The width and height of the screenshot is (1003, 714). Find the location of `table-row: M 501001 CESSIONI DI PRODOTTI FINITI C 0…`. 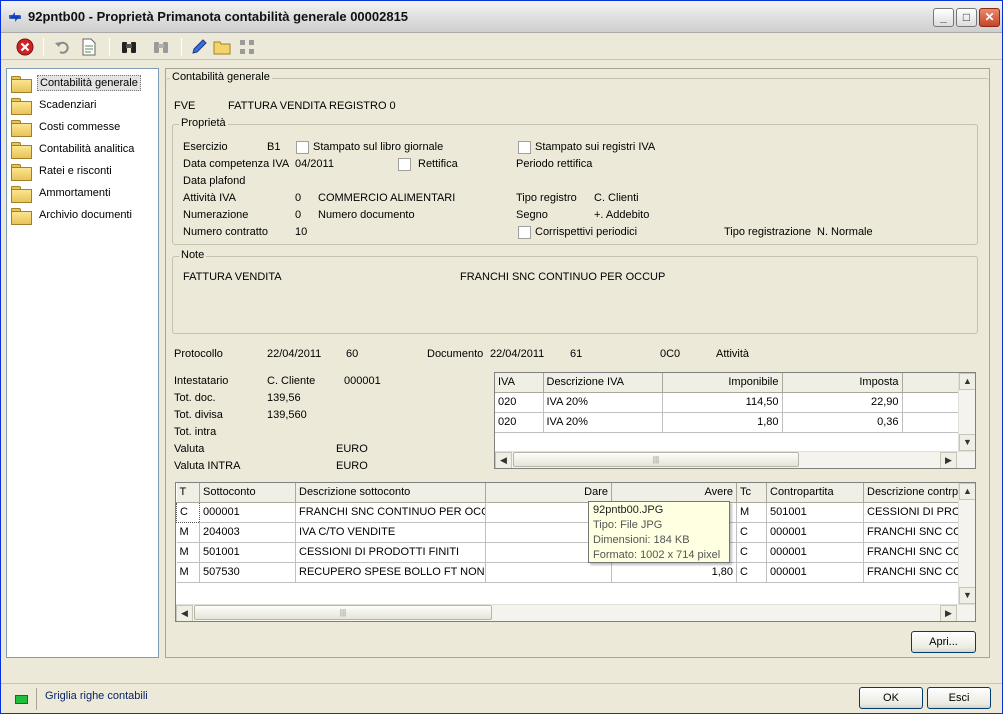

table-row: M 501001 CESSIONI DI PRODOTTI FINITI C 0… is located at coordinates (568, 552).